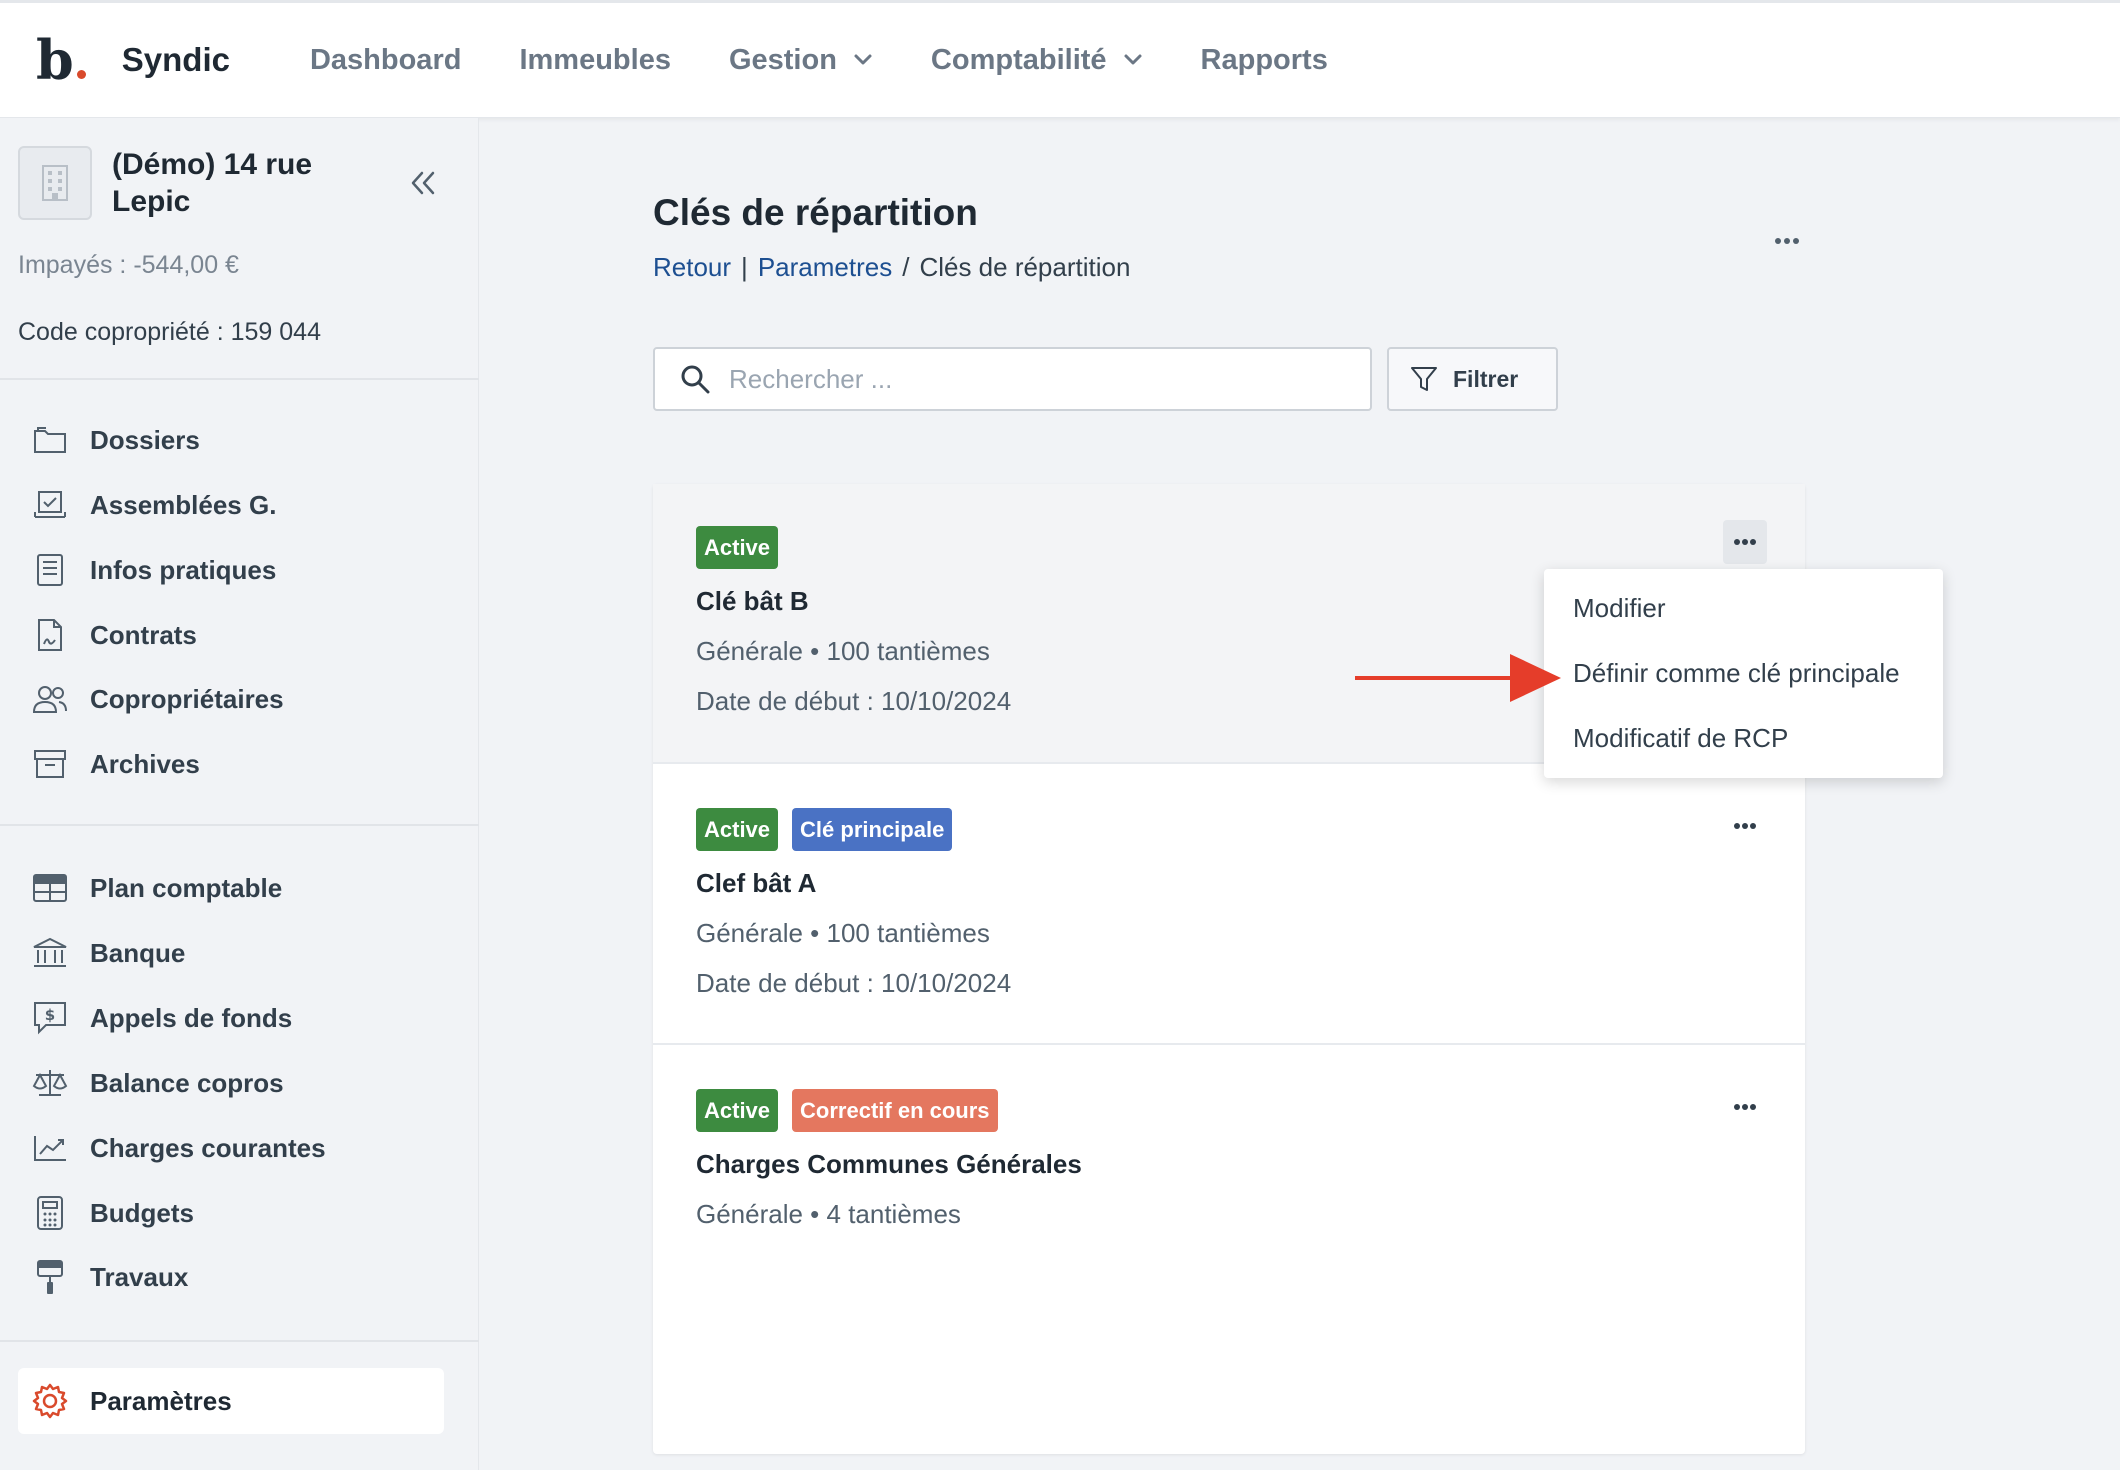  Describe the element at coordinates (1458, 678) in the screenshot. I see `annotation-arrow-icon` at that location.